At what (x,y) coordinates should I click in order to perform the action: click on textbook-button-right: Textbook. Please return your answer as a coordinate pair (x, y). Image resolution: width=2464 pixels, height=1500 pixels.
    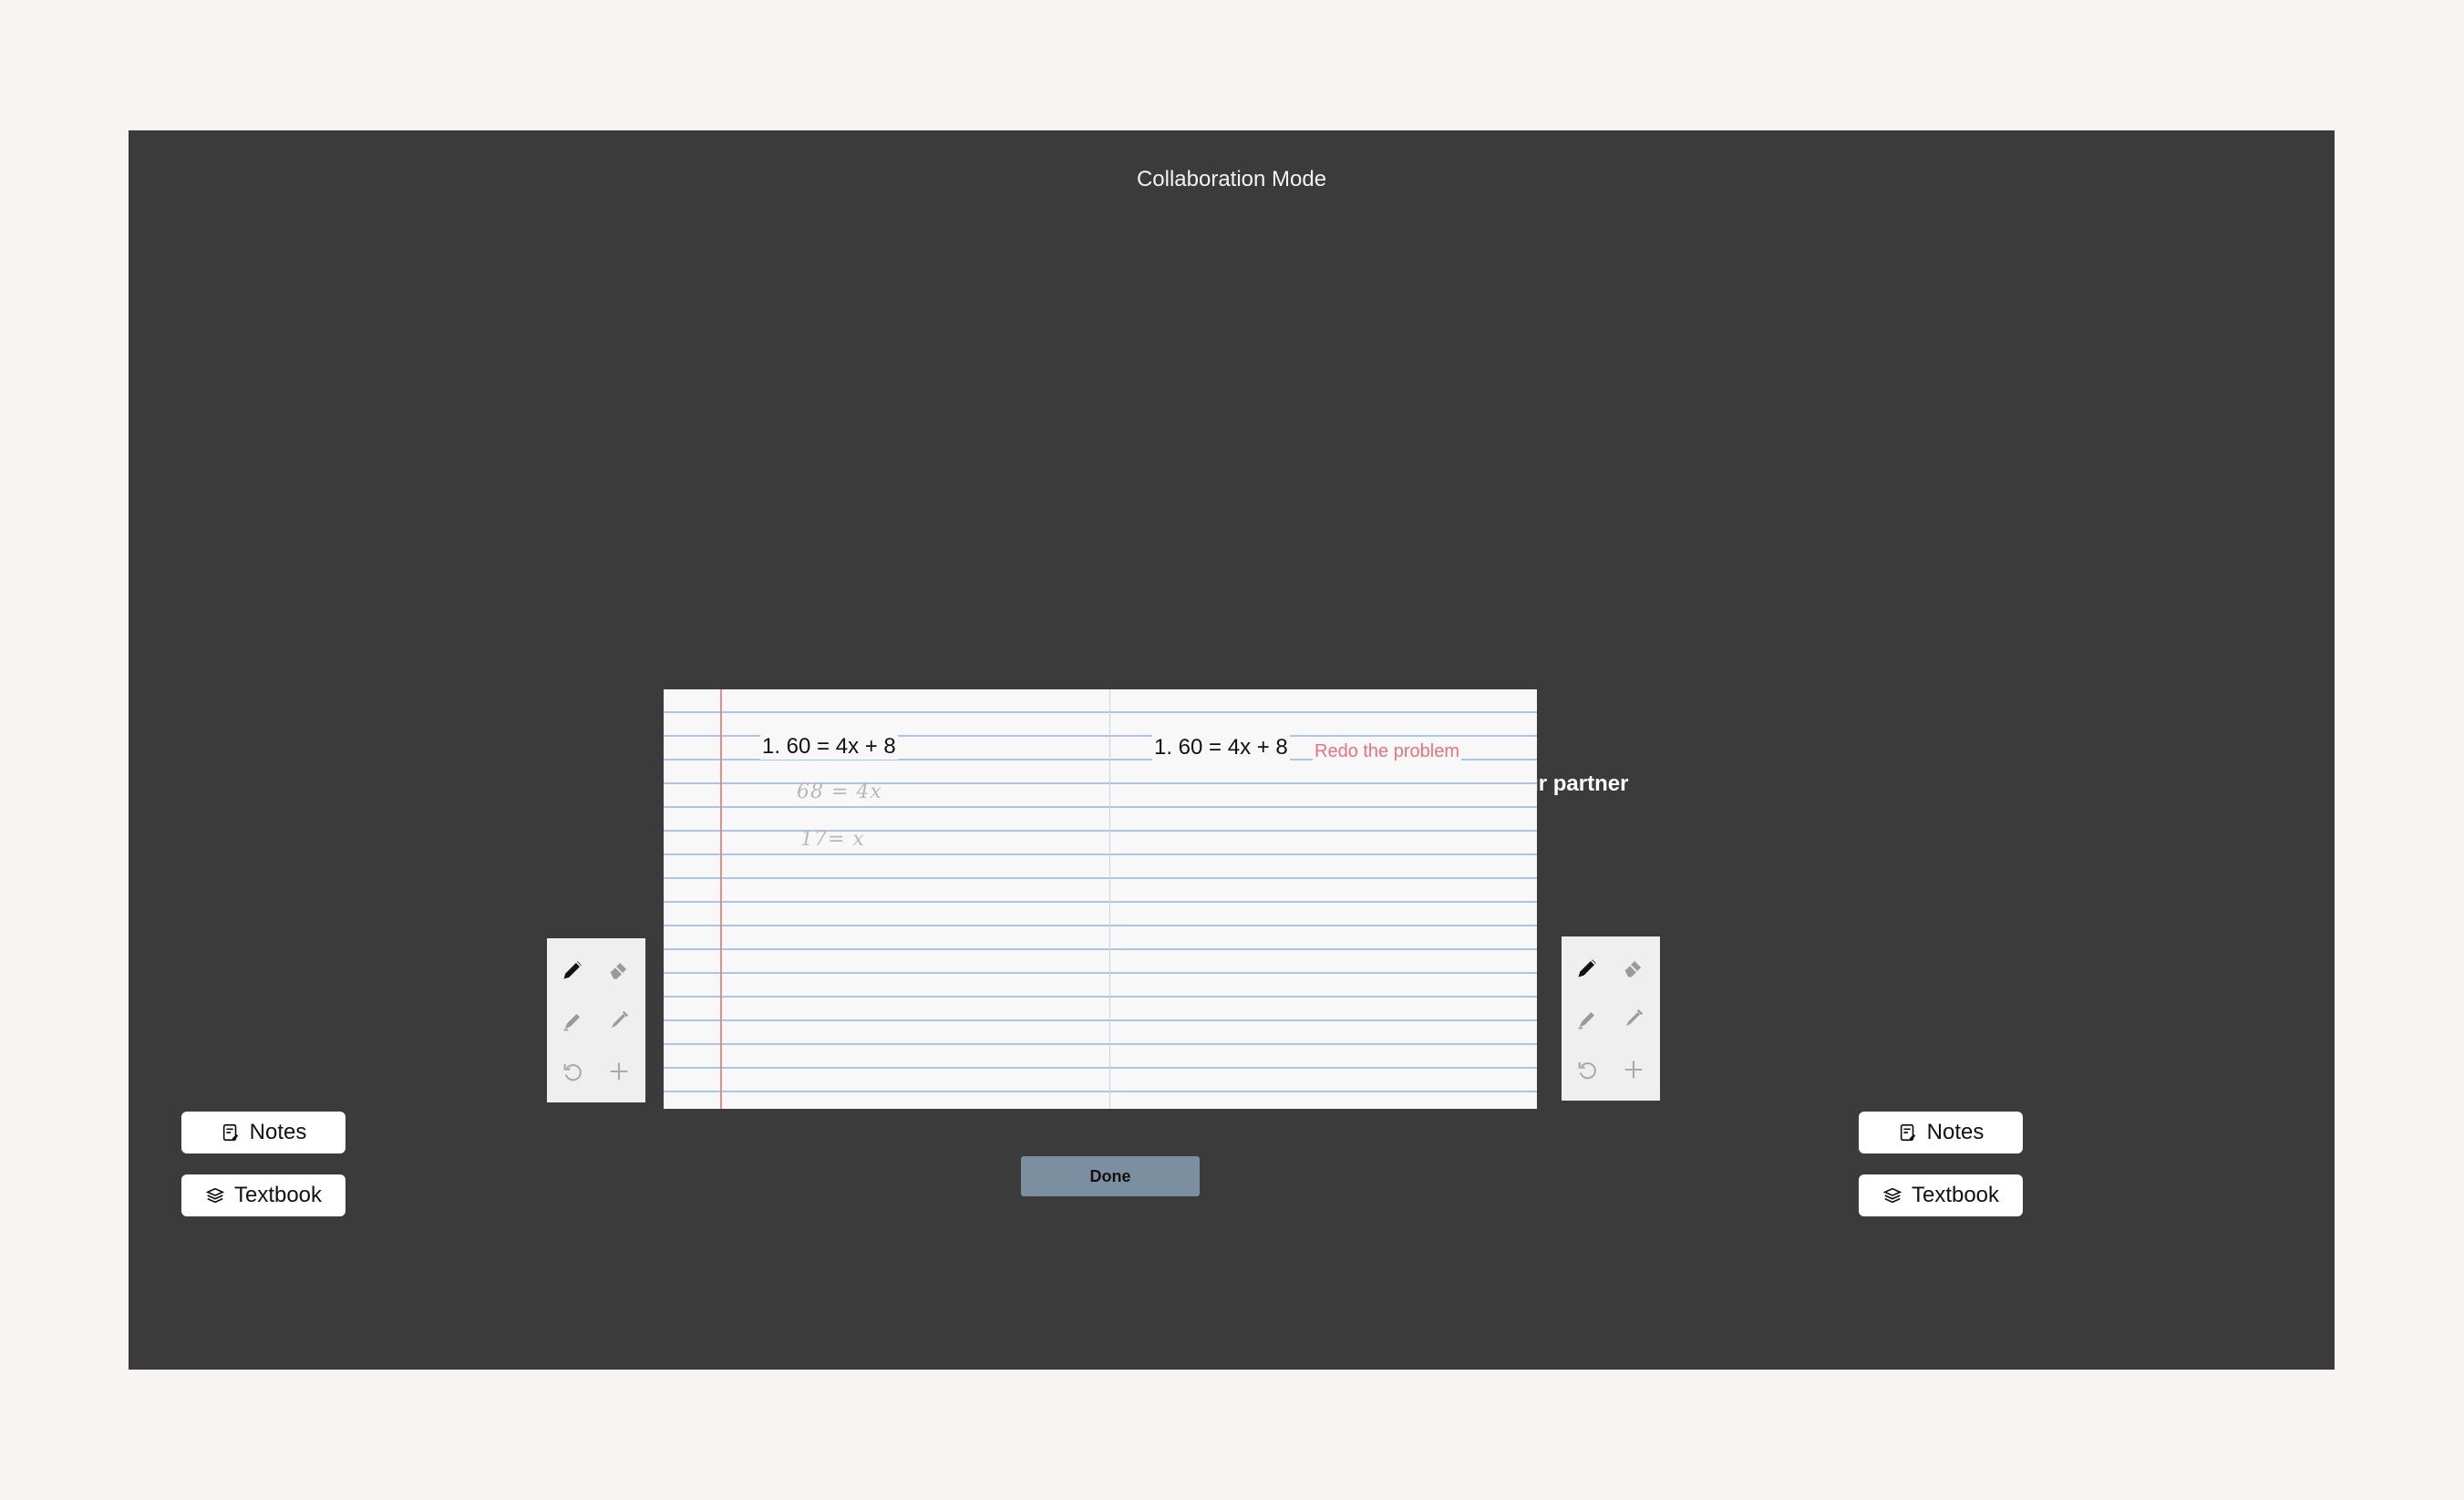
    Looking at the image, I should click on (1941, 1195).